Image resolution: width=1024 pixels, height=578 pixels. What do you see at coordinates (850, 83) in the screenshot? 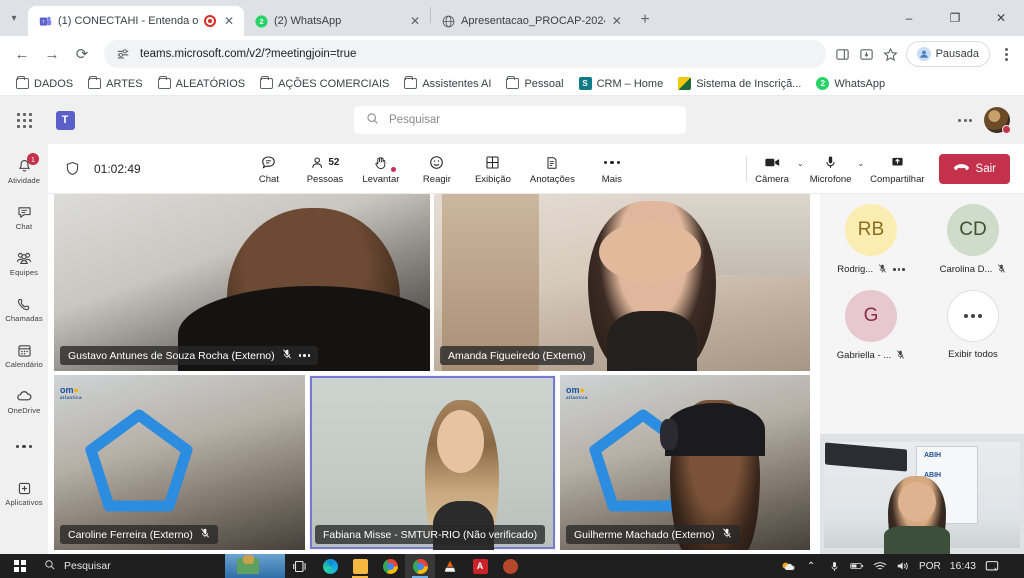
I see `bookmark-whatsapp: 2 WhatsApp` at bounding box center [850, 83].